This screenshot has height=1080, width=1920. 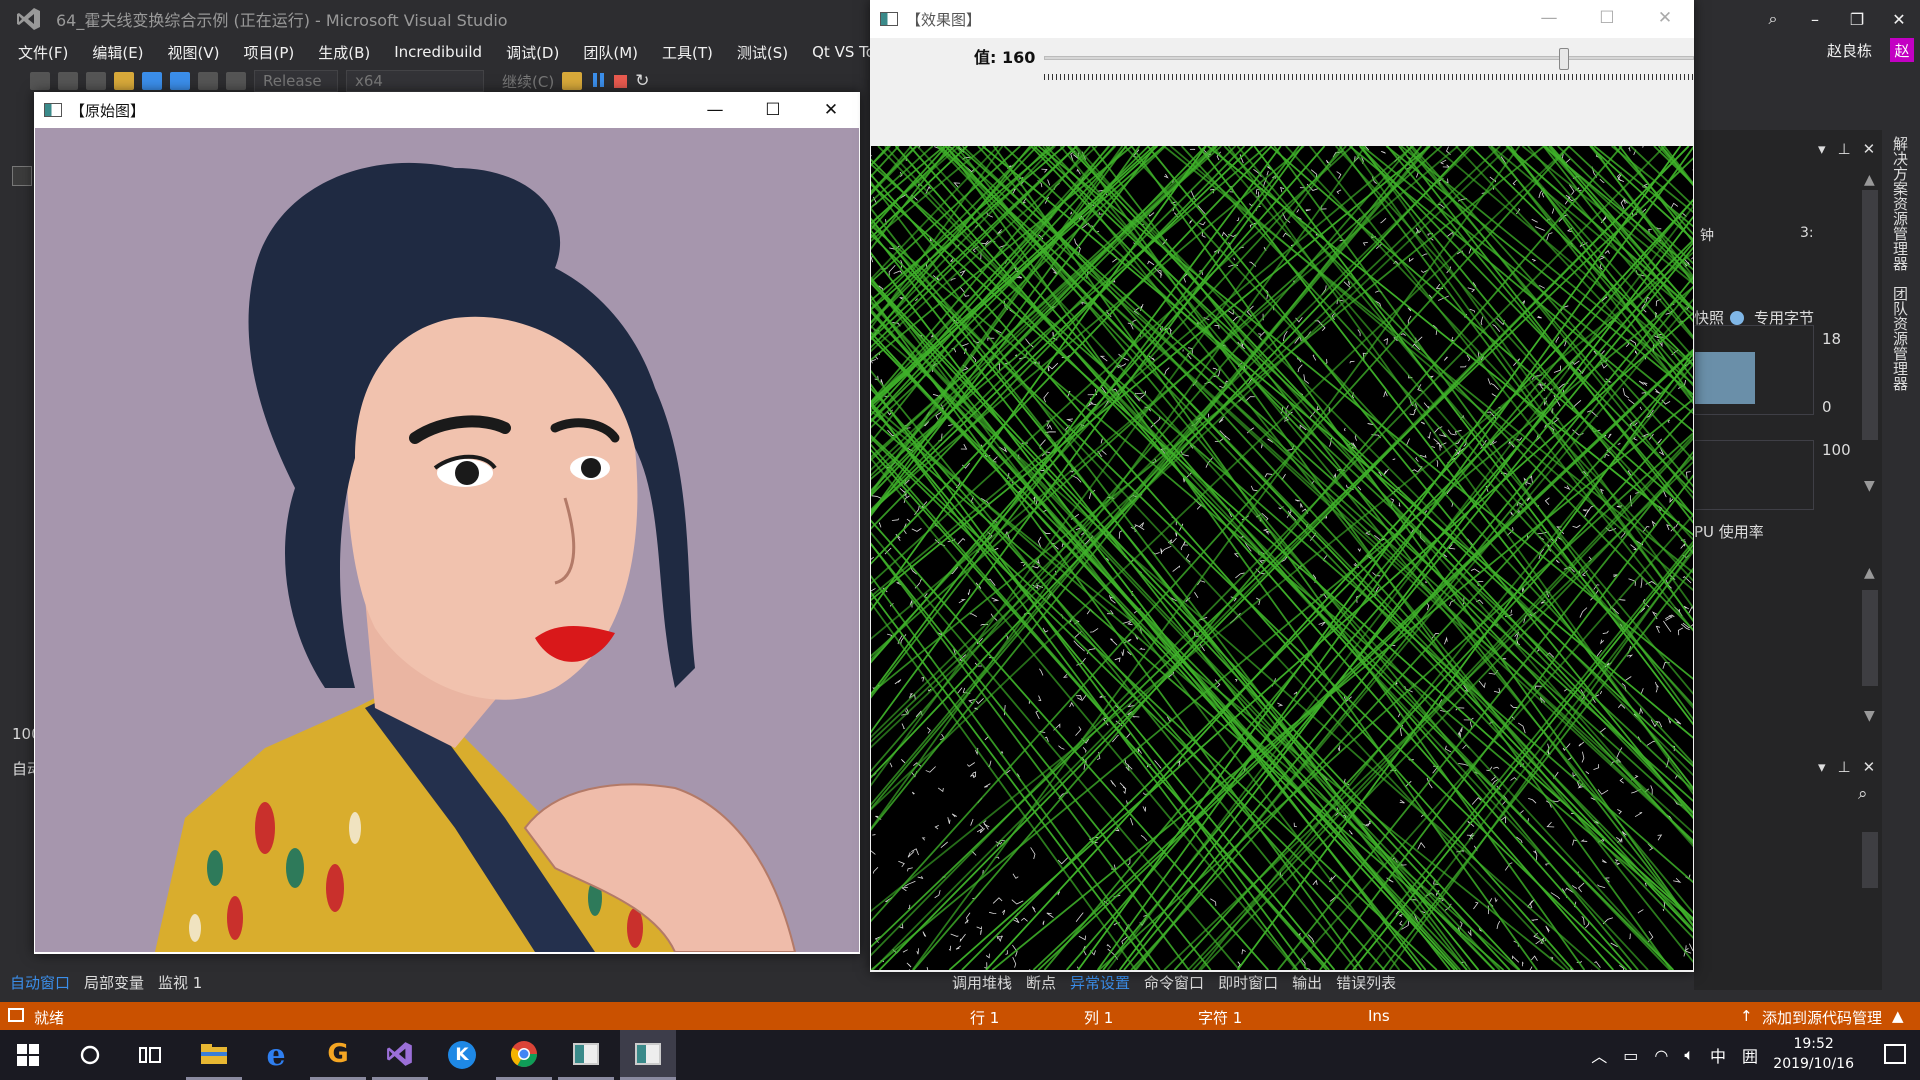 What do you see at coordinates (610, 52) in the screenshot?
I see `menu-team: 团队(M)` at bounding box center [610, 52].